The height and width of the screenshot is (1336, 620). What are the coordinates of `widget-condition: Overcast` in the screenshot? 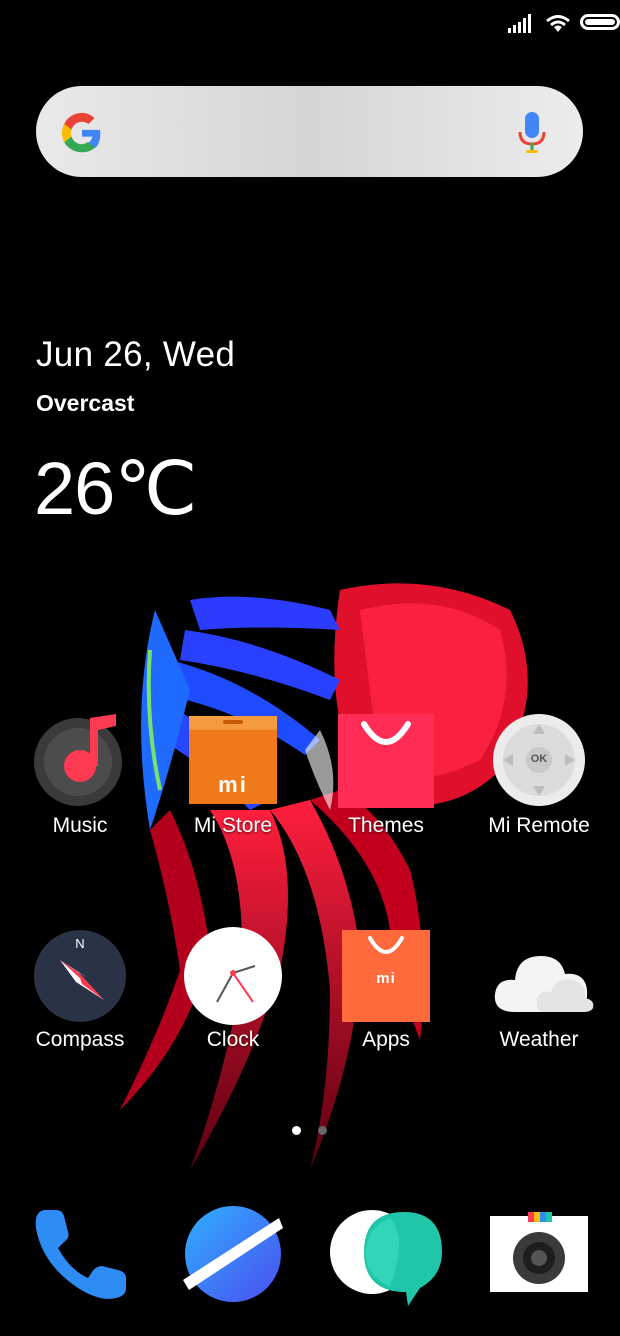 It's located at (85, 403).